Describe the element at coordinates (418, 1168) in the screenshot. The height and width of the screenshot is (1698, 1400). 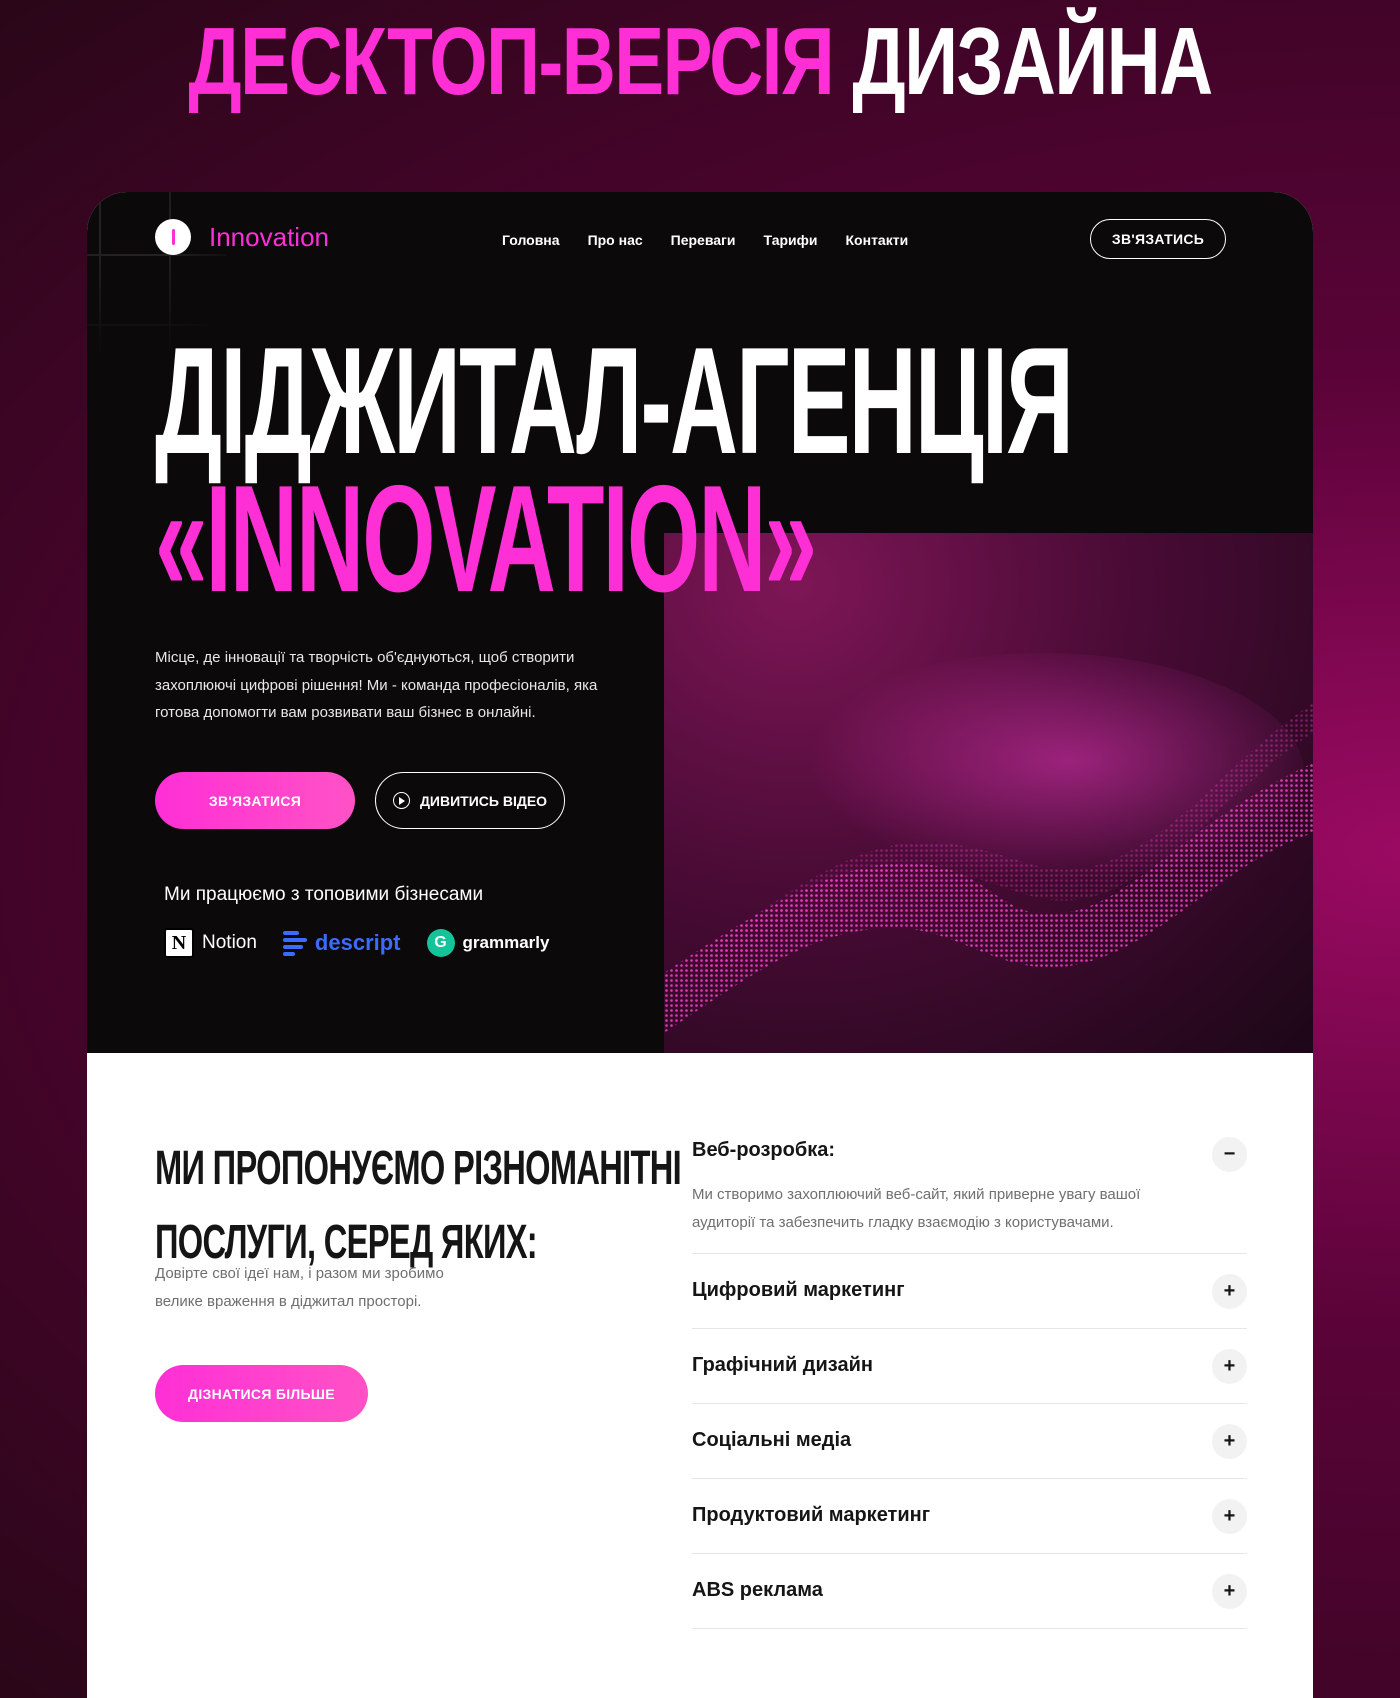
I see `services-title-line1: МИ ПРОПОНУЄМО РІЗНОМАНІТНІ` at that location.